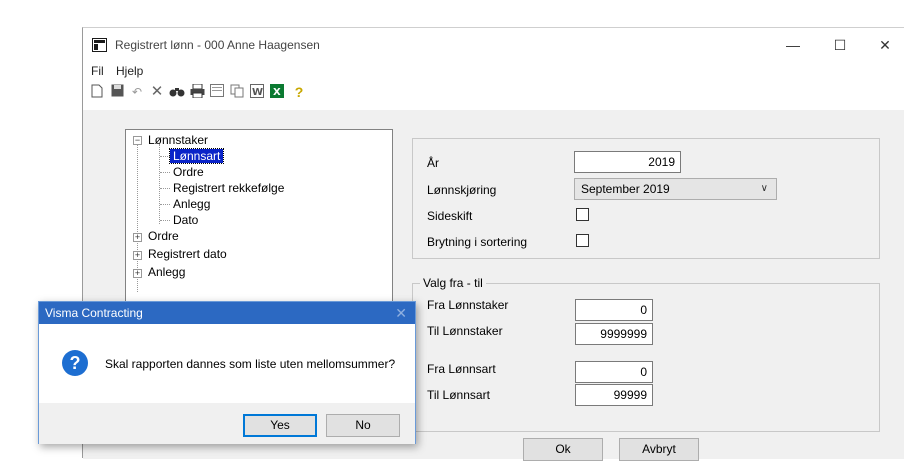 The image size is (904, 461). I want to click on close-button: ✕, so click(884, 45).